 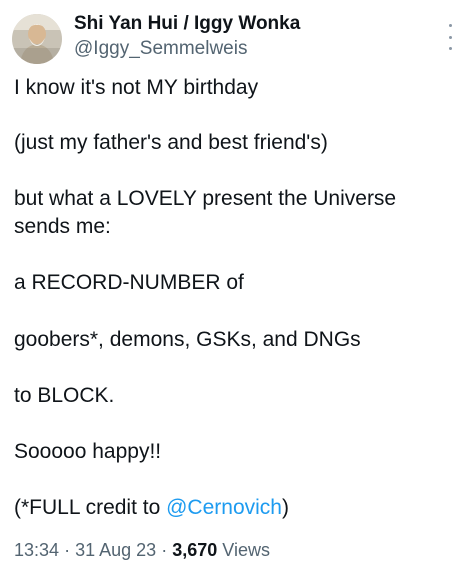 I want to click on tweet-text-line: a RECORD-NUMBER of, so click(x=129, y=282).